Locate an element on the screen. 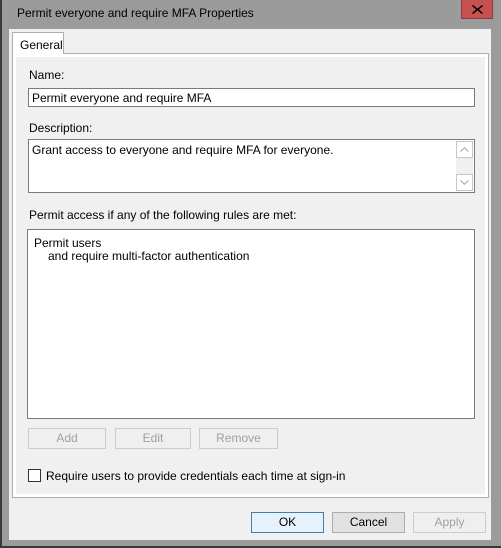 The image size is (501, 548). window-frame-edge is located at coordinates (1, 274).